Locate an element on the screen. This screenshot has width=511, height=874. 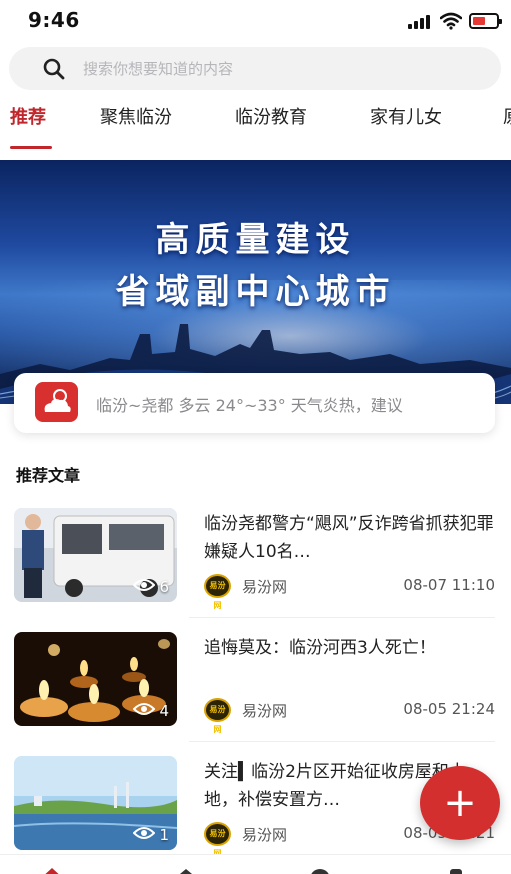
tab-recommend: 推荐 is located at coordinates (28, 121).